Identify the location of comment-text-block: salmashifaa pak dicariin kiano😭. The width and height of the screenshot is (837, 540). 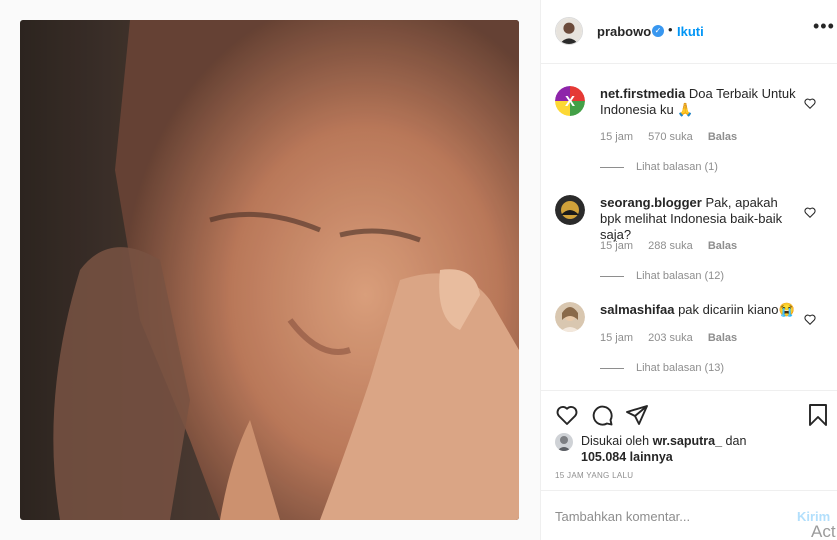
(700, 310).